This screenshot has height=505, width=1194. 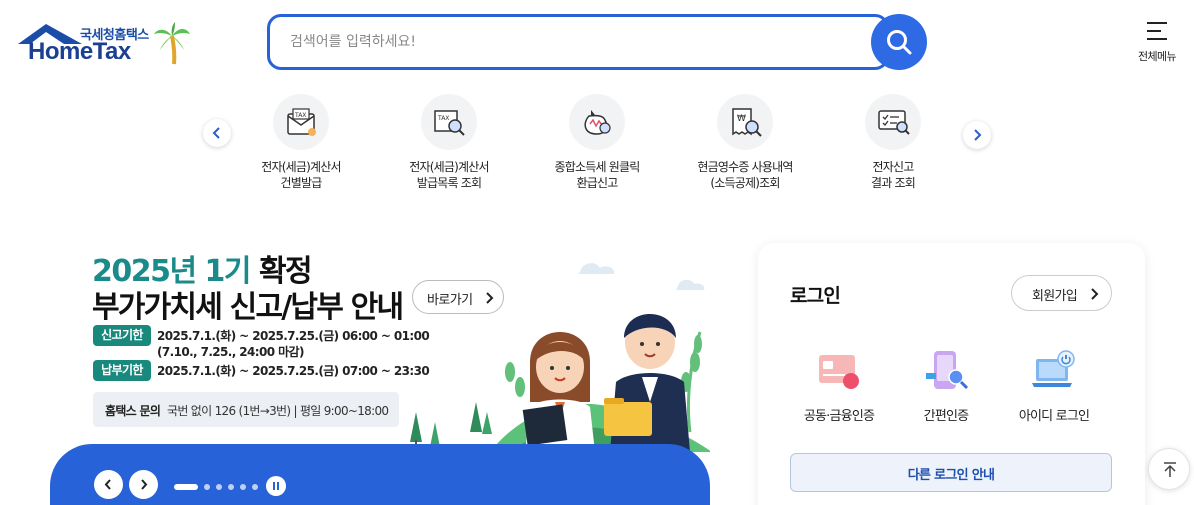 I want to click on slide-indicator-active, so click(x=186, y=487).